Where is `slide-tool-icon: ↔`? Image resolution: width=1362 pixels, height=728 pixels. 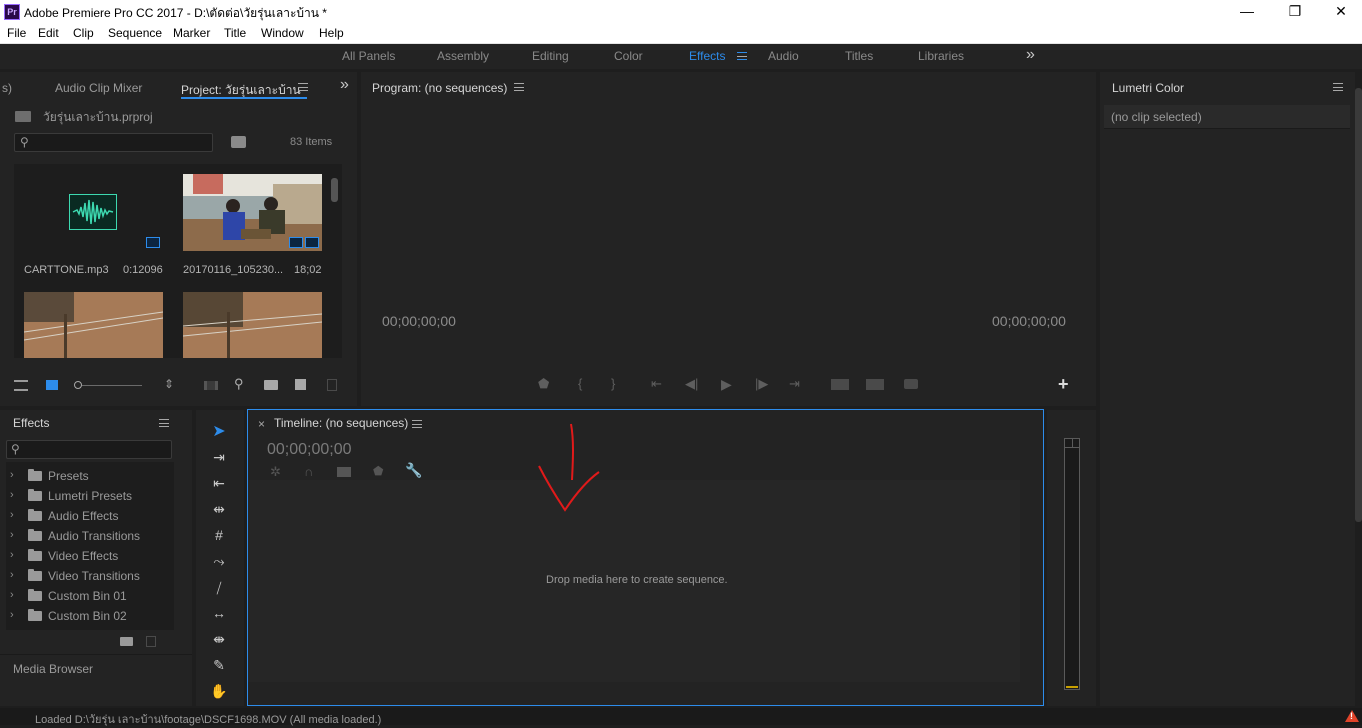 slide-tool-icon: ↔ is located at coordinates (219, 613).